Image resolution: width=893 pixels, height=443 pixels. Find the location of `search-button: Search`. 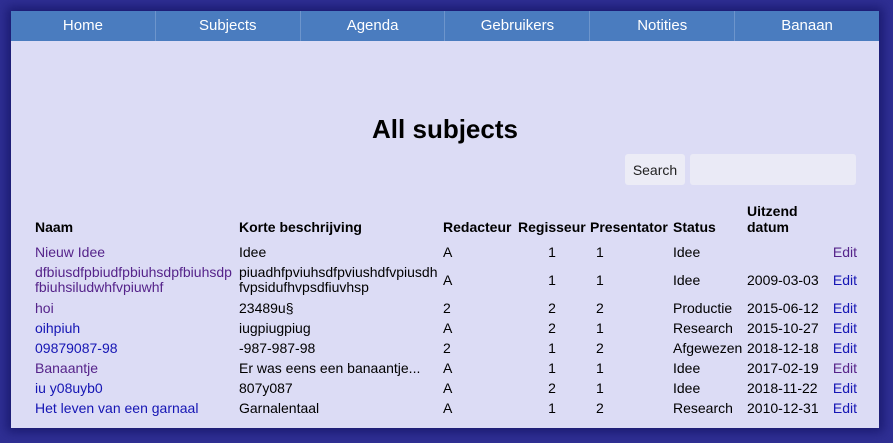

search-button: Search is located at coordinates (655, 169).